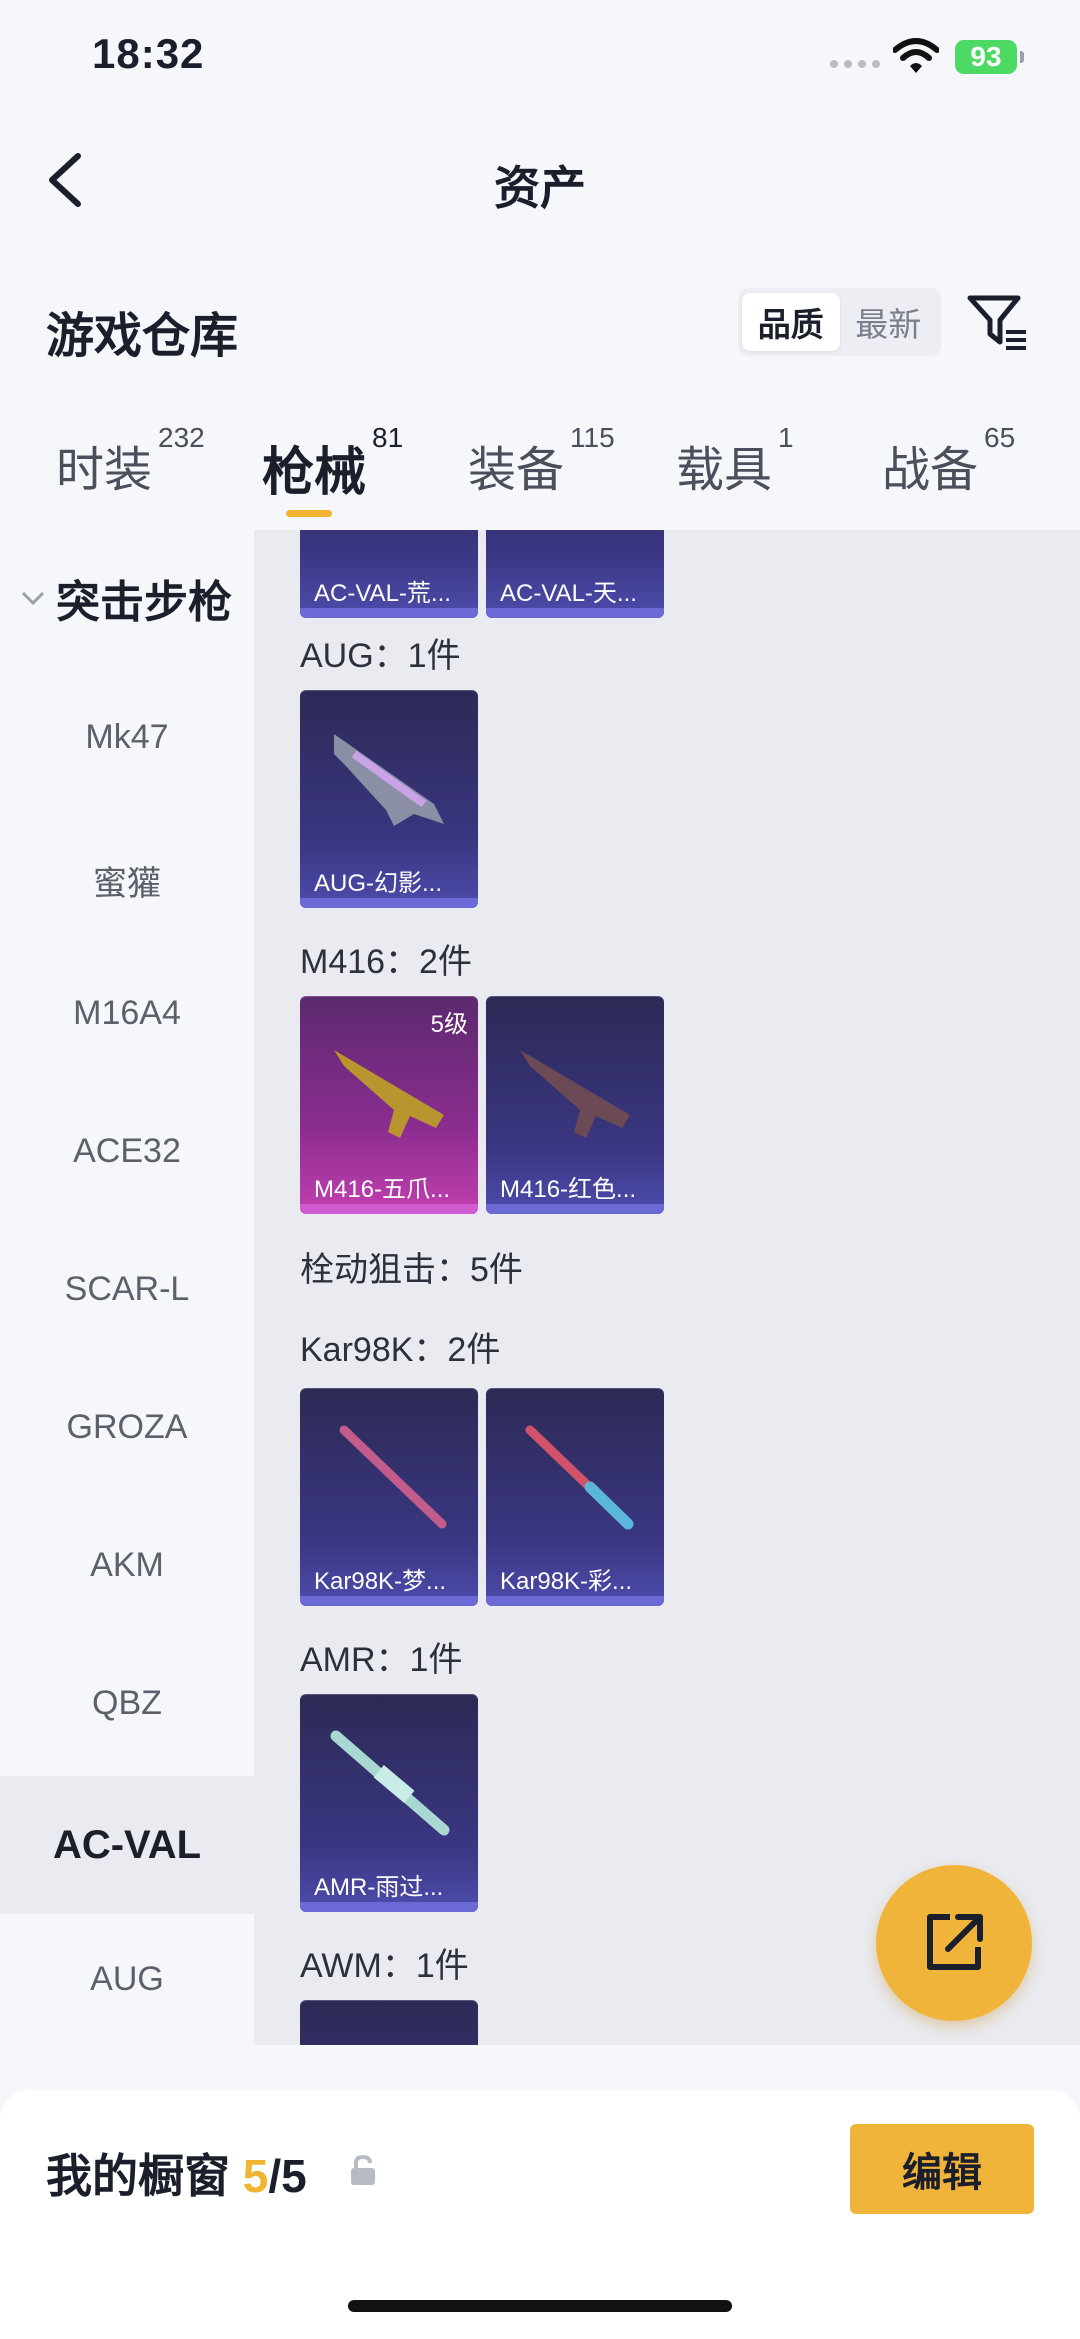  I want to click on tab-vehicles: 载具1, so click(735, 461).